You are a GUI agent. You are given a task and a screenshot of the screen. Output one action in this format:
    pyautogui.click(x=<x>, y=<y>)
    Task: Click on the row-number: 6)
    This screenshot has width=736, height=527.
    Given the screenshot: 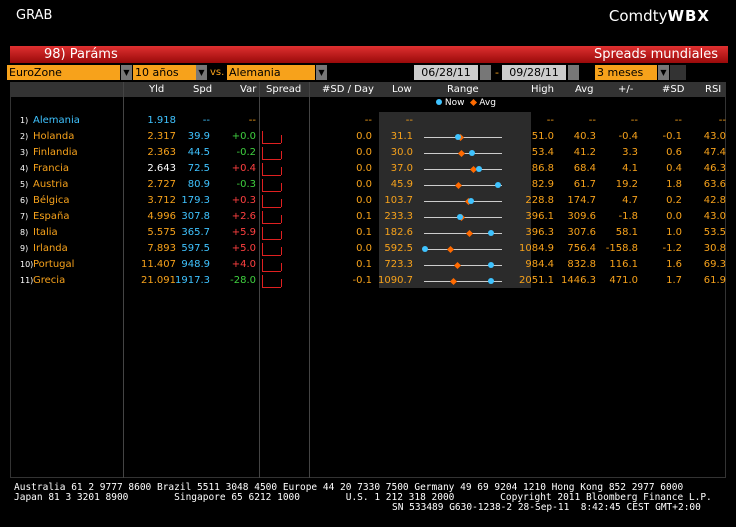 What is the action you would take?
    pyautogui.click(x=24, y=200)
    